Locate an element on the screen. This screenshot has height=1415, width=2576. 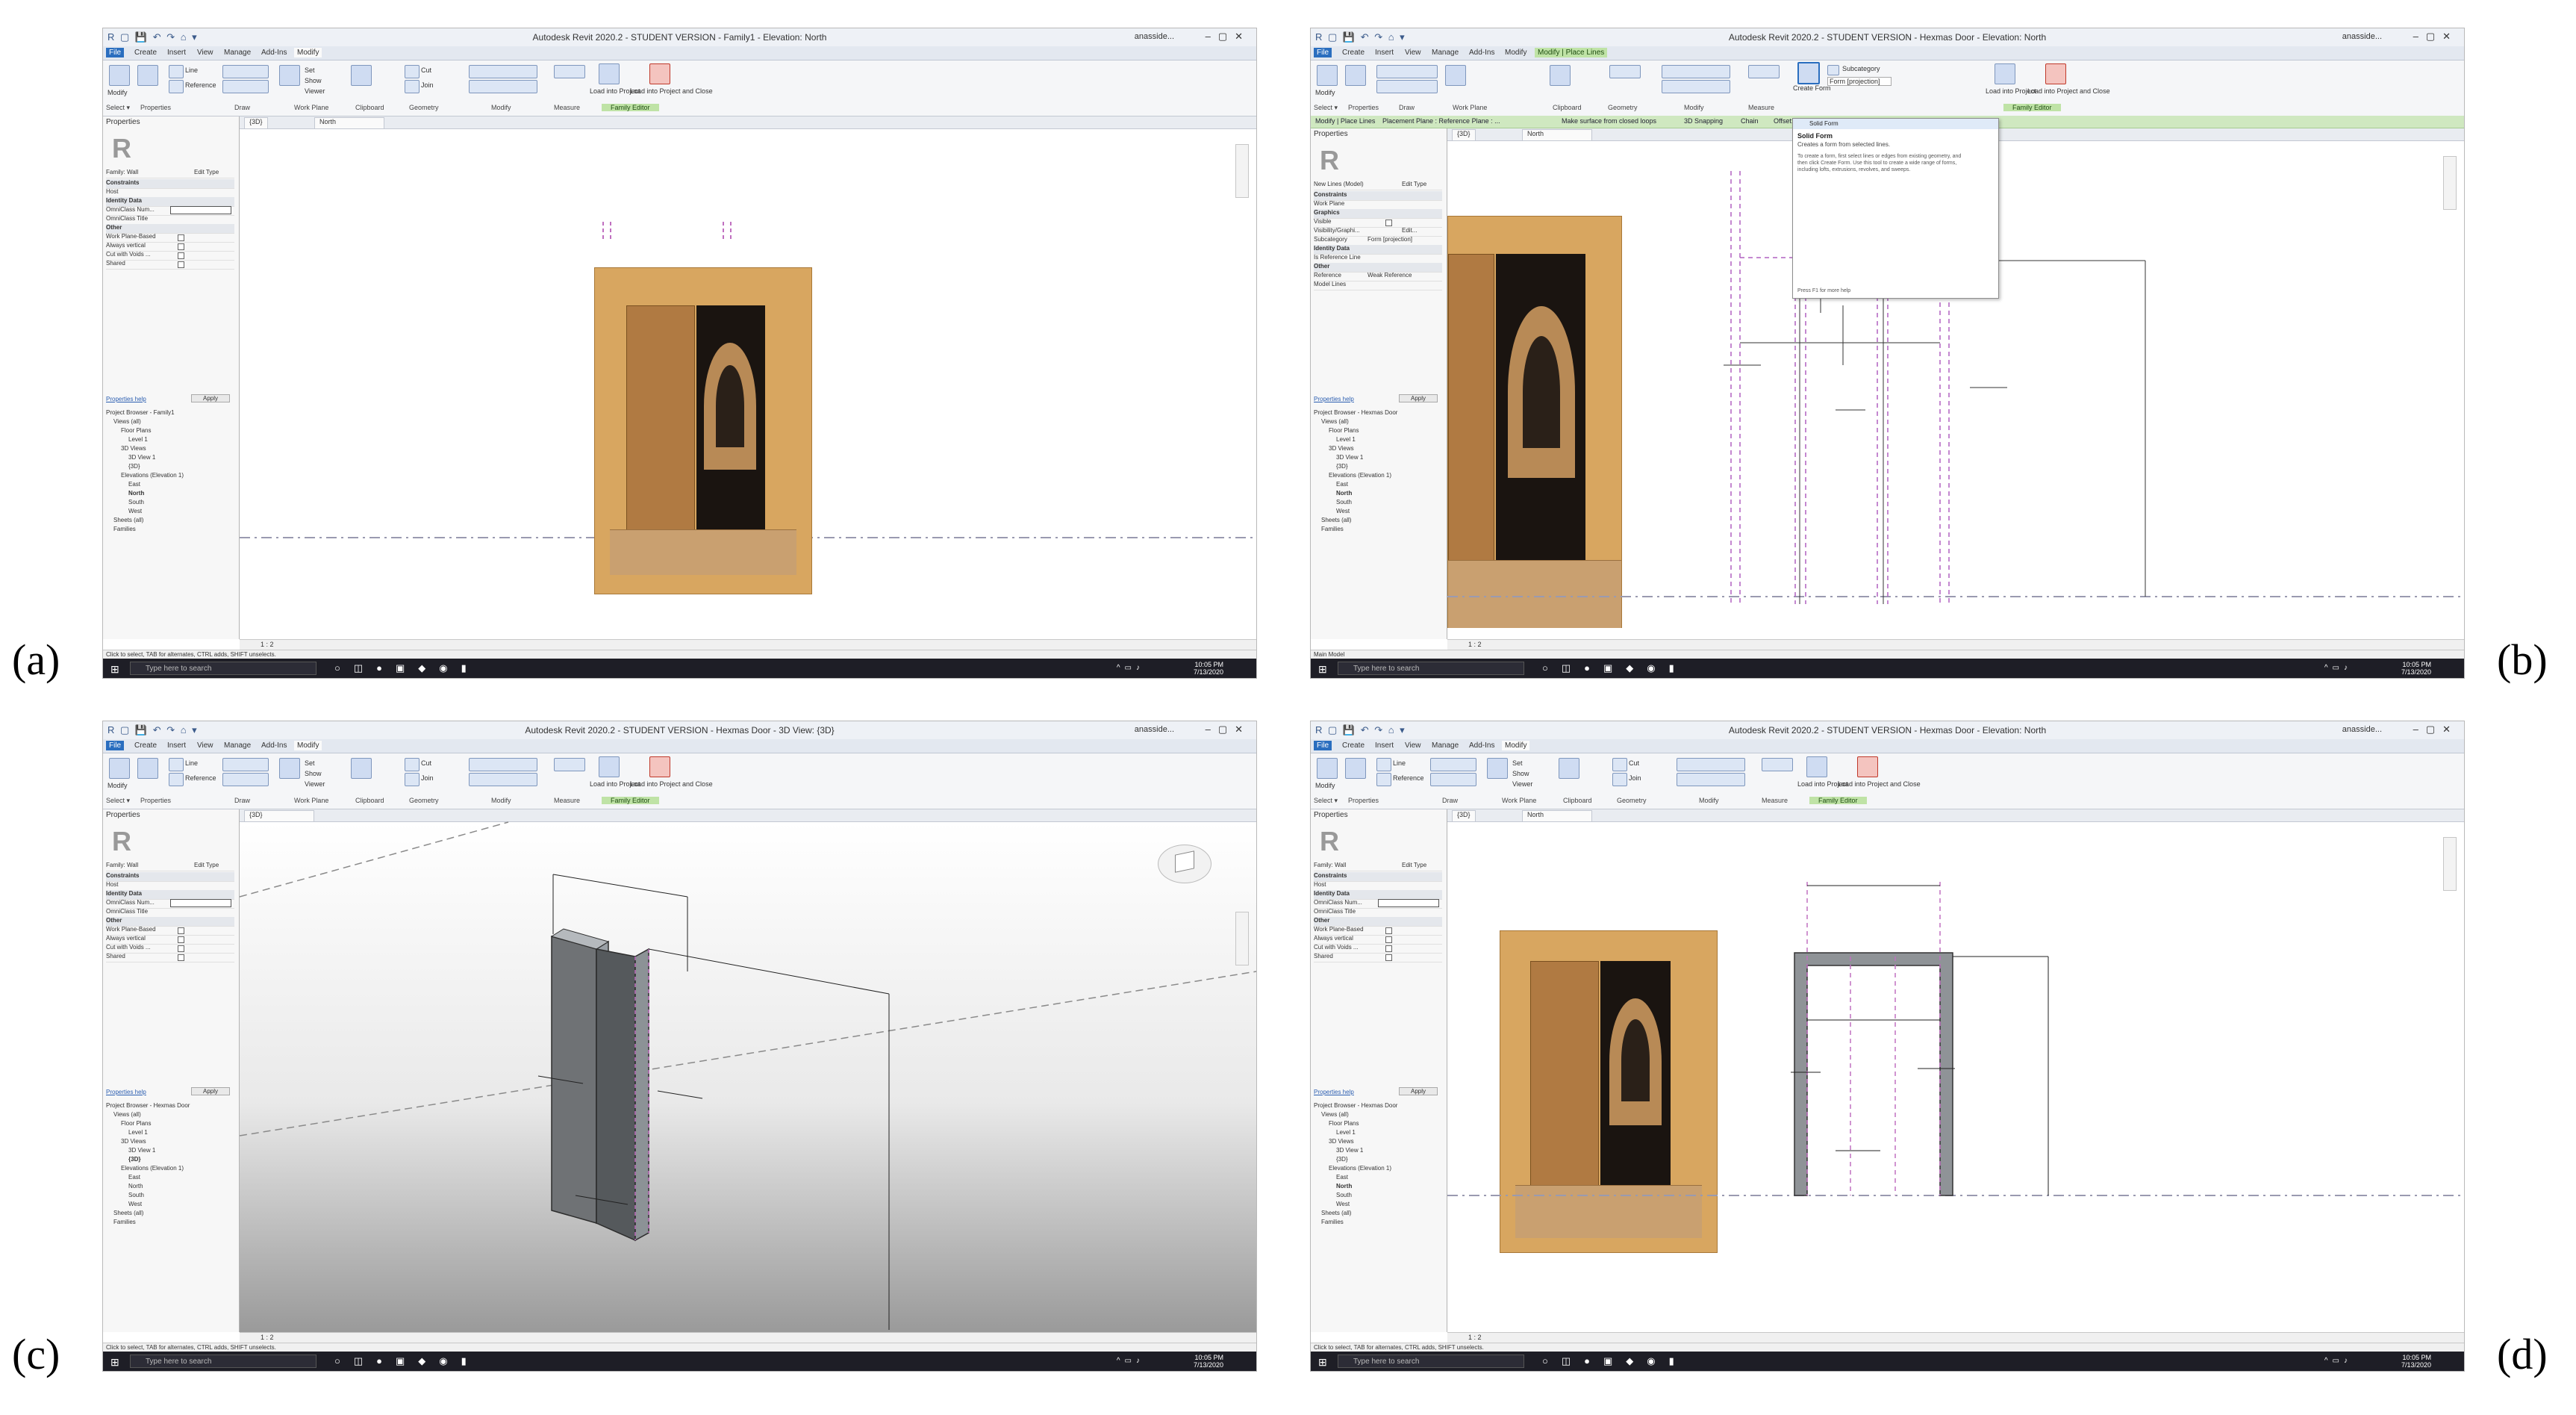
tree-3d: {3D} is located at coordinates (1342, 466).